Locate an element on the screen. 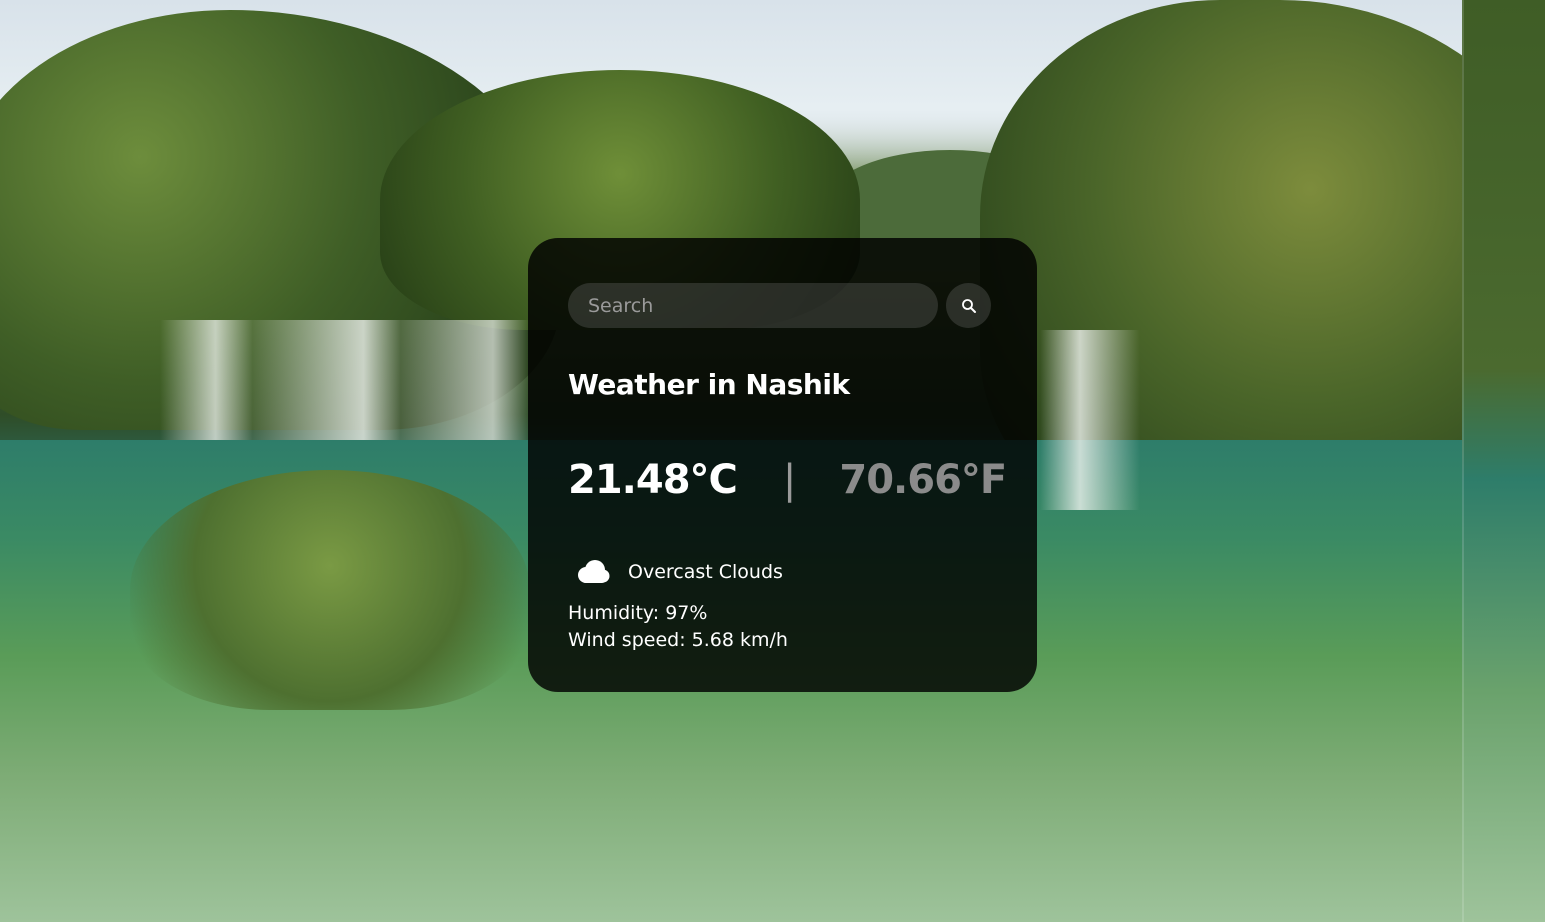  cloud-icon is located at coordinates (592, 572).